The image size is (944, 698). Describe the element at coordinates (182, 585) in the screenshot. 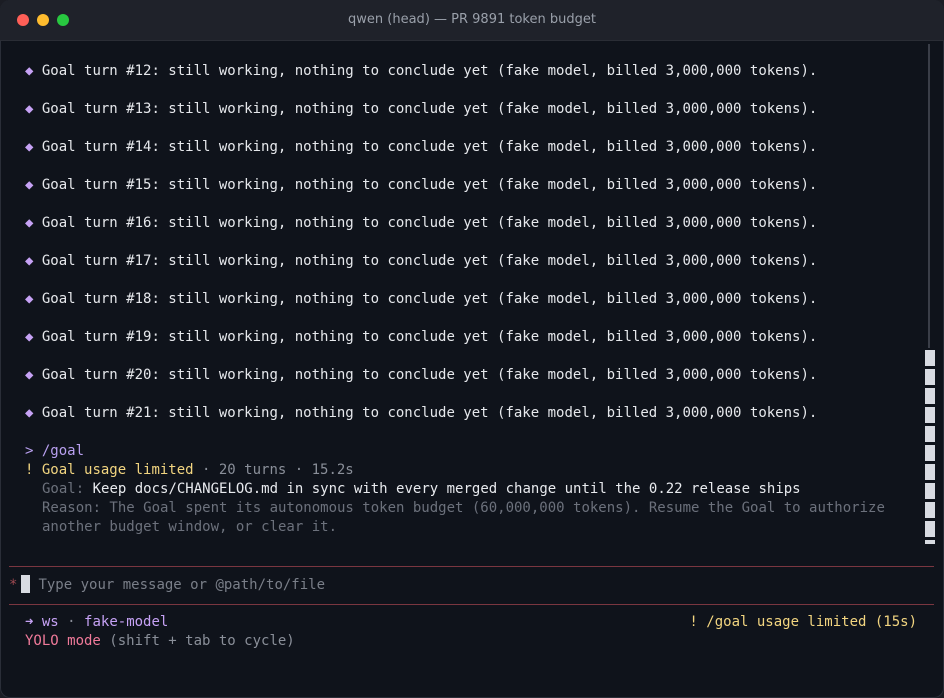

I see `input-placeholder: Type your message or @path/to/file` at that location.